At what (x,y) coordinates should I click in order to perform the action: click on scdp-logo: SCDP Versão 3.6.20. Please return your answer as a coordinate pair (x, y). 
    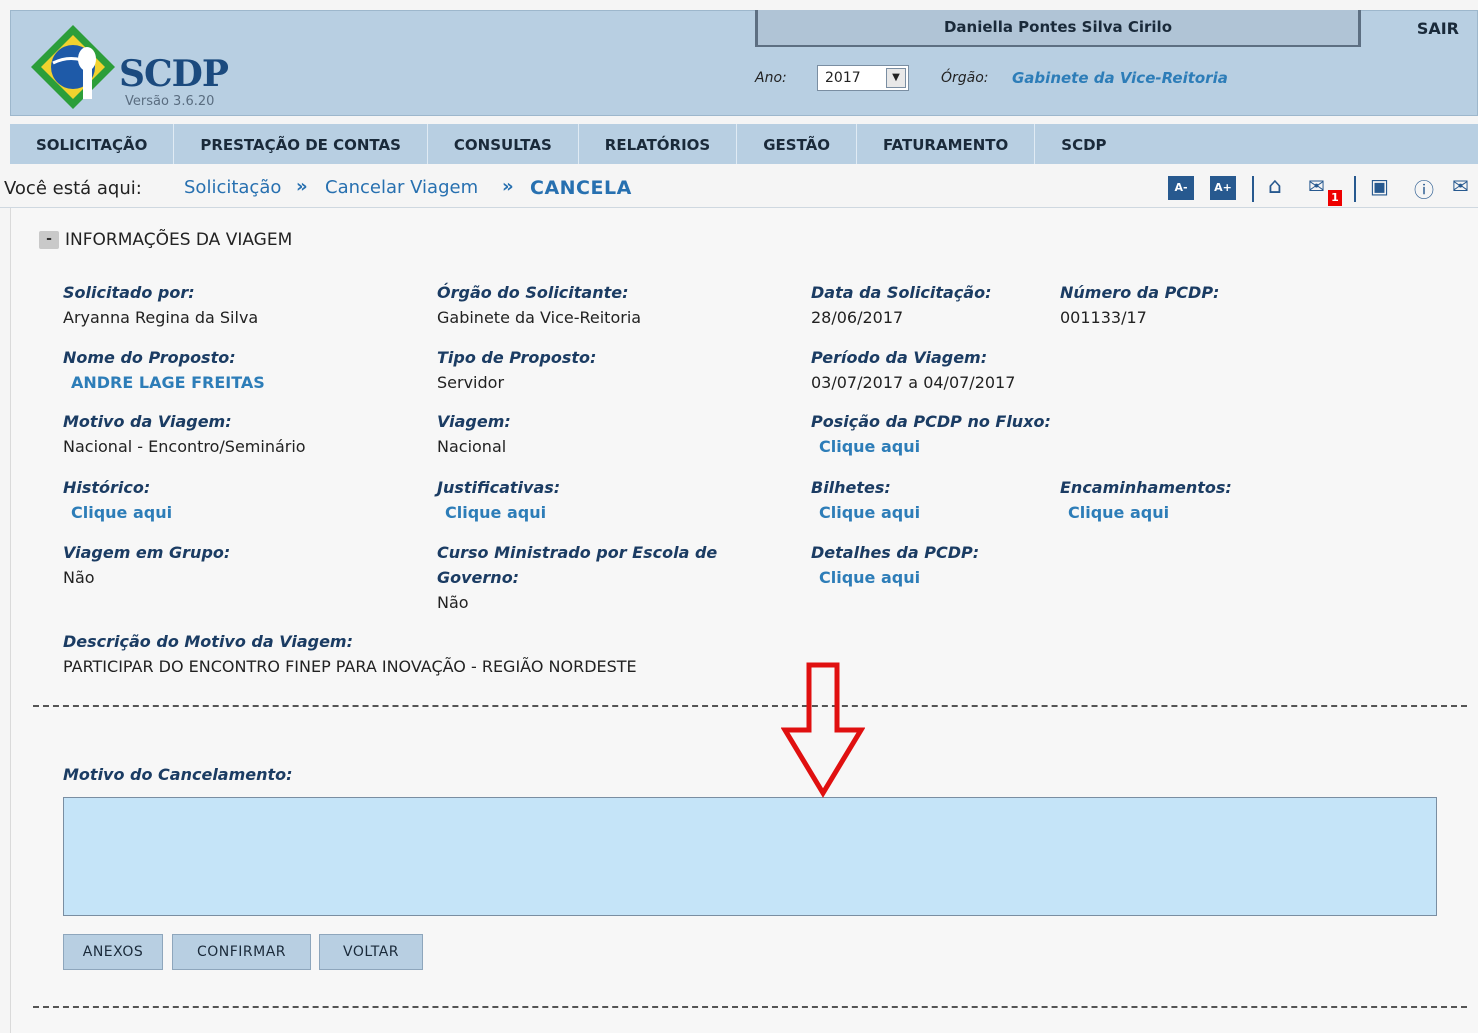
    Looking at the image, I should click on (139, 64).